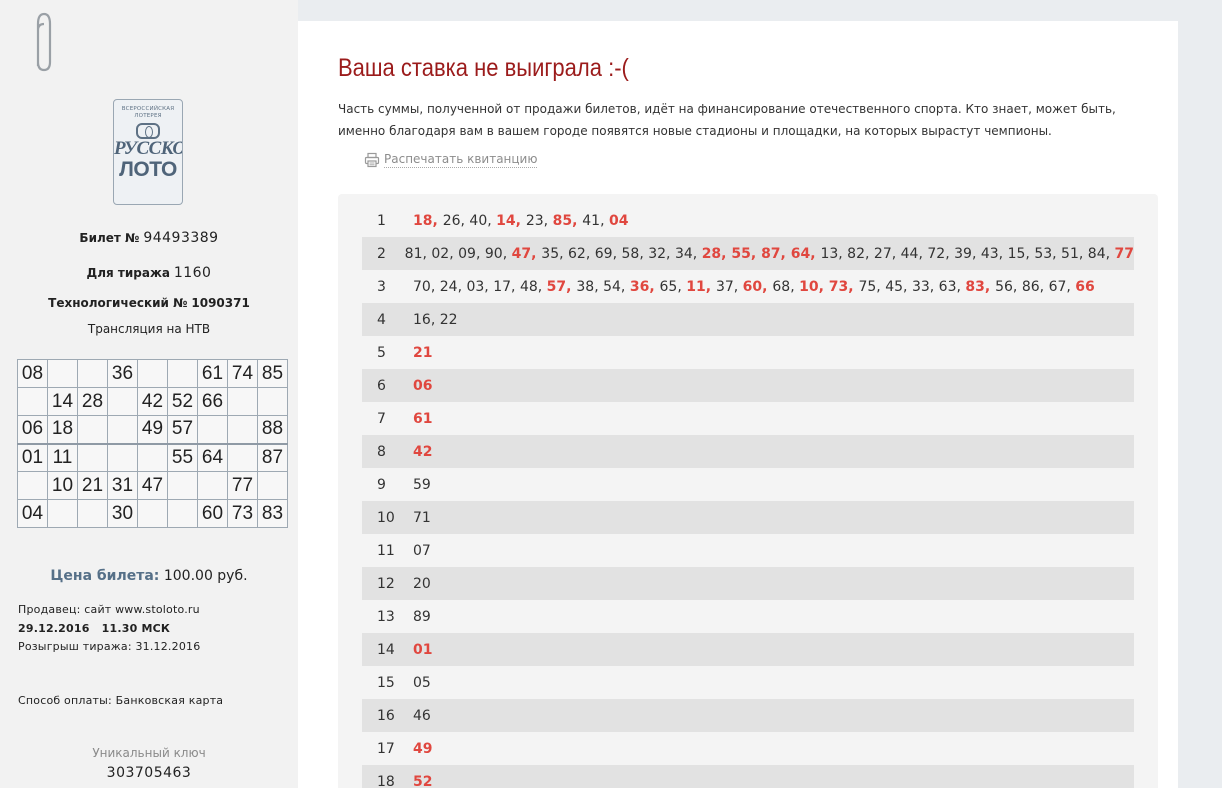 This screenshot has height=788, width=1222. What do you see at coordinates (92, 401) in the screenshot?
I see `card-cell: 28` at bounding box center [92, 401].